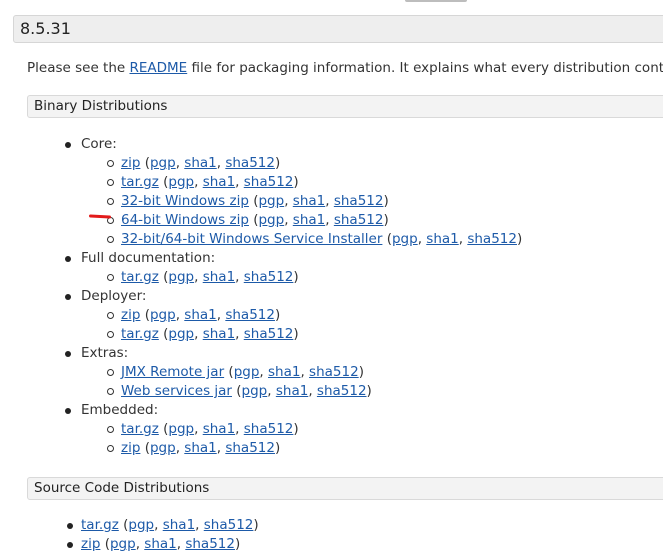  Describe the element at coordinates (345, 488) in the screenshot. I see `source-distributions-header: Source Code Distributions` at that location.